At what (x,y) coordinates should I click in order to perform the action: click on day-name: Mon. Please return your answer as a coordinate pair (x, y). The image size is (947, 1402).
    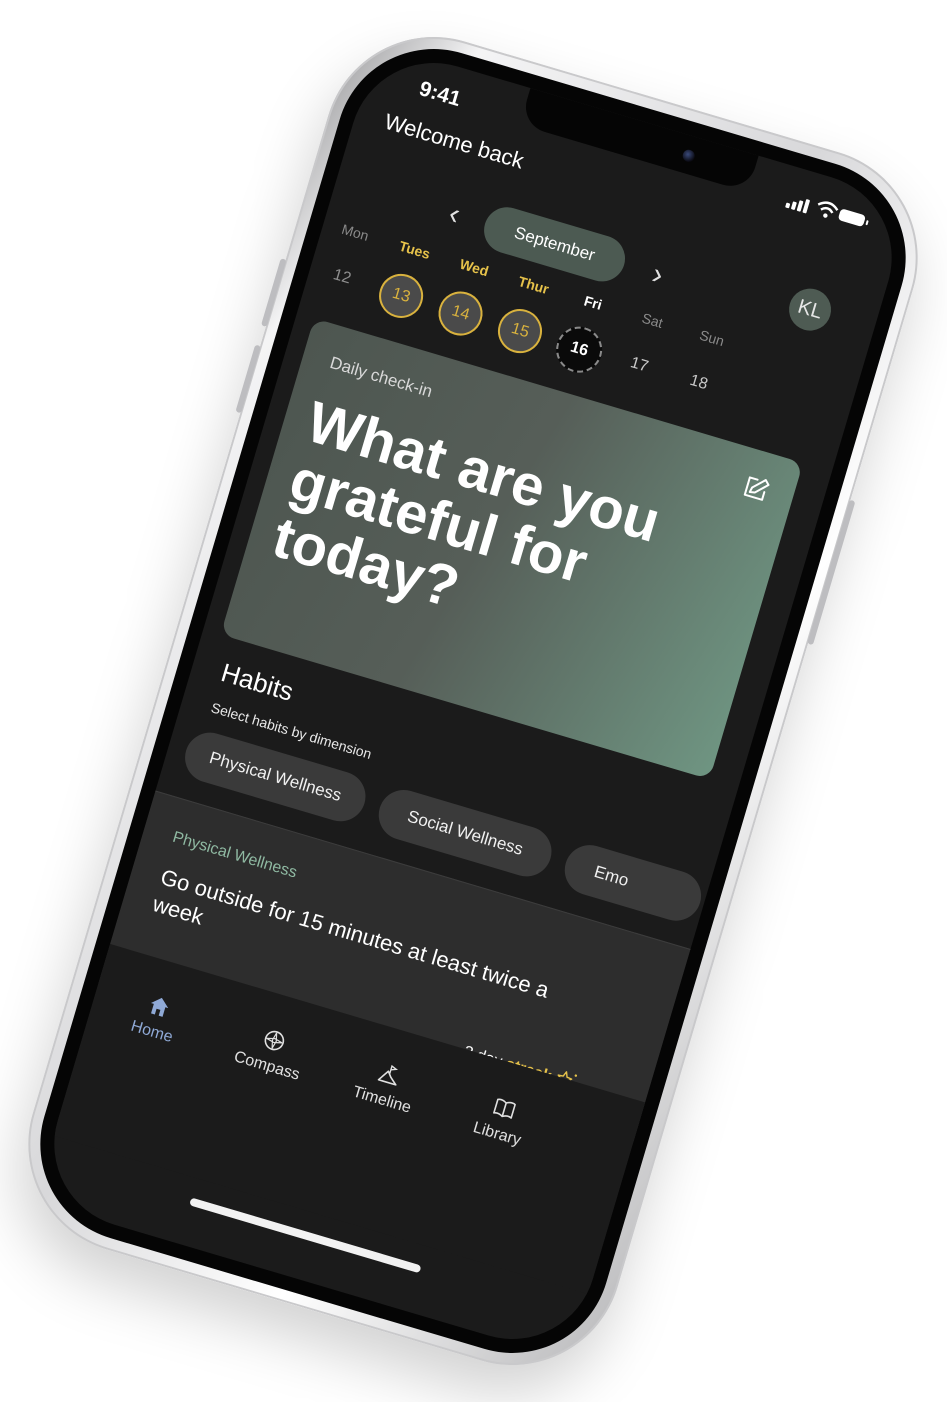
    Looking at the image, I should click on (355, 232).